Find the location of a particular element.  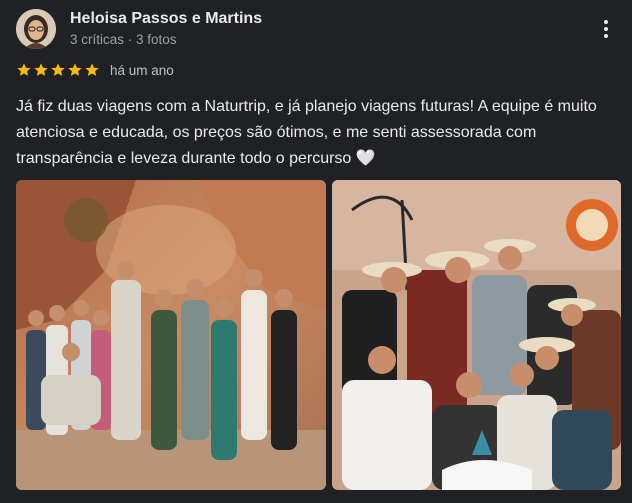

reviewer-name: Heloisa Passos e Martins is located at coordinates (166, 19).